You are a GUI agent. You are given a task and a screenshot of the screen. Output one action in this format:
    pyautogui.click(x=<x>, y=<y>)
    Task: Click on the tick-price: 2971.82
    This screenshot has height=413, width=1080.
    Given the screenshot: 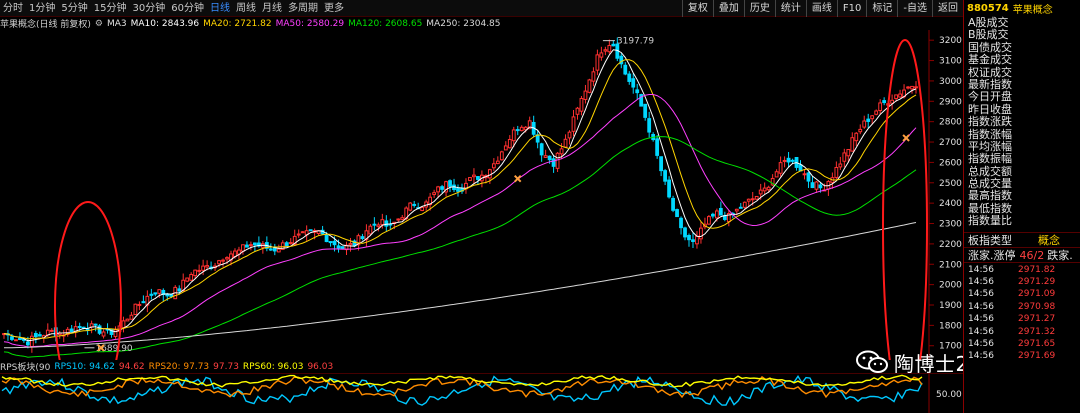 What is the action you would take?
    pyautogui.click(x=1037, y=269)
    